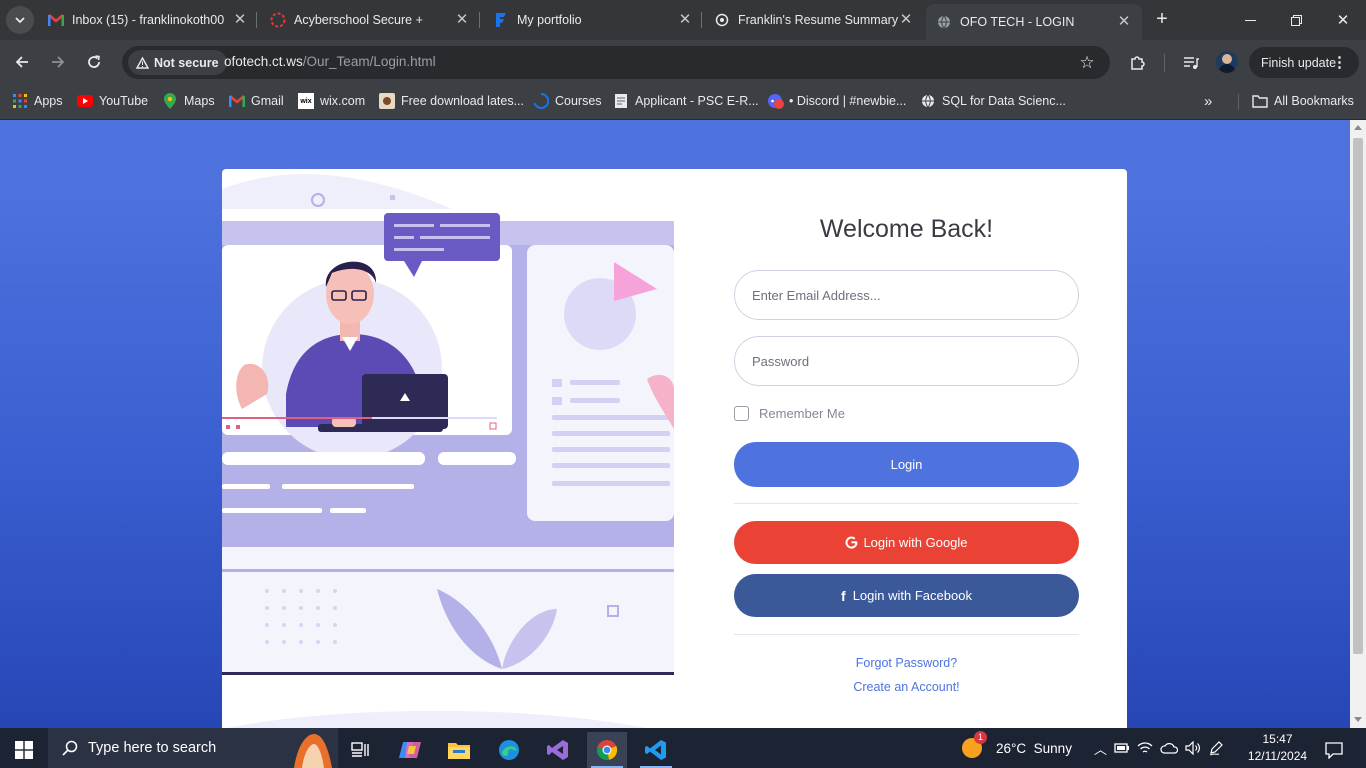  I want to click on chevron-up-icon: ︿, so click(1100, 748).